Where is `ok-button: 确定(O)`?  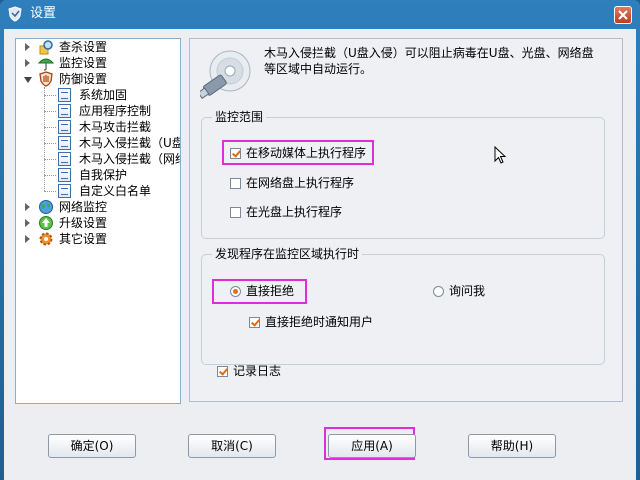
ok-button: 确定(O) is located at coordinates (92, 446).